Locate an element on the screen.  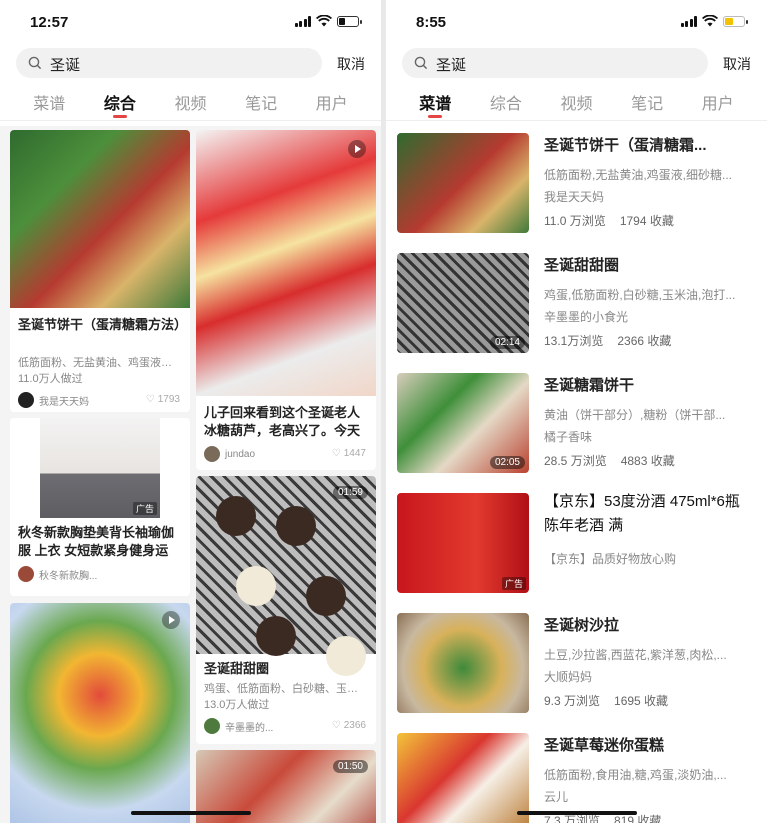
tree-cookie-thumbnail: 02:05 is located at coordinates (463, 423).